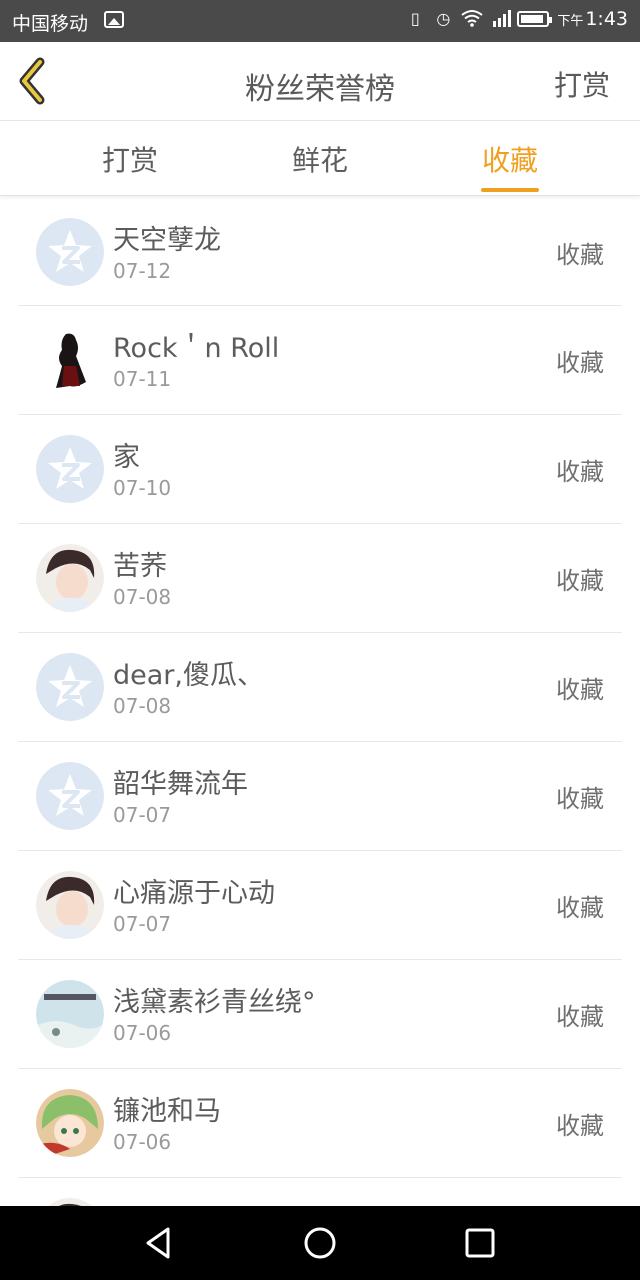 This screenshot has width=640, height=1280. What do you see at coordinates (509, 160) in the screenshot?
I see `tab-label: 收藏` at bounding box center [509, 160].